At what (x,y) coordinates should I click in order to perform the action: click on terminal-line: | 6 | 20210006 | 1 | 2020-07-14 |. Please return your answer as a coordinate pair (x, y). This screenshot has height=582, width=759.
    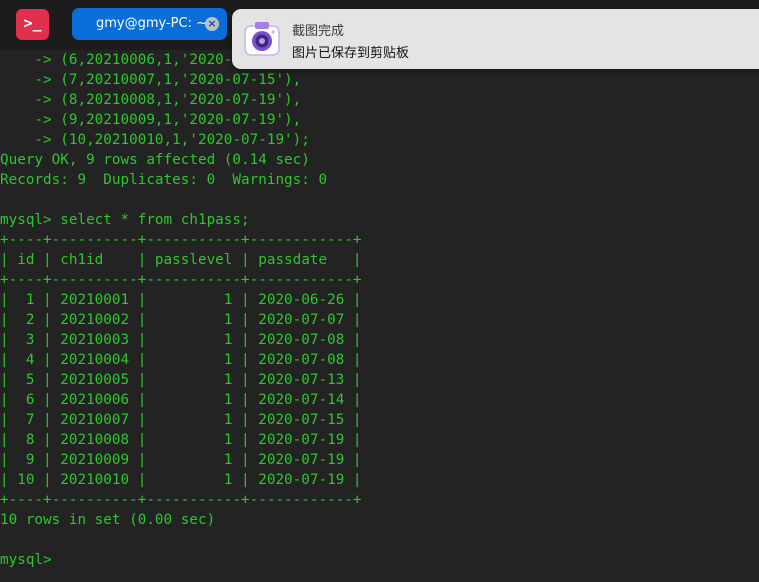
    Looking at the image, I should click on (181, 400).